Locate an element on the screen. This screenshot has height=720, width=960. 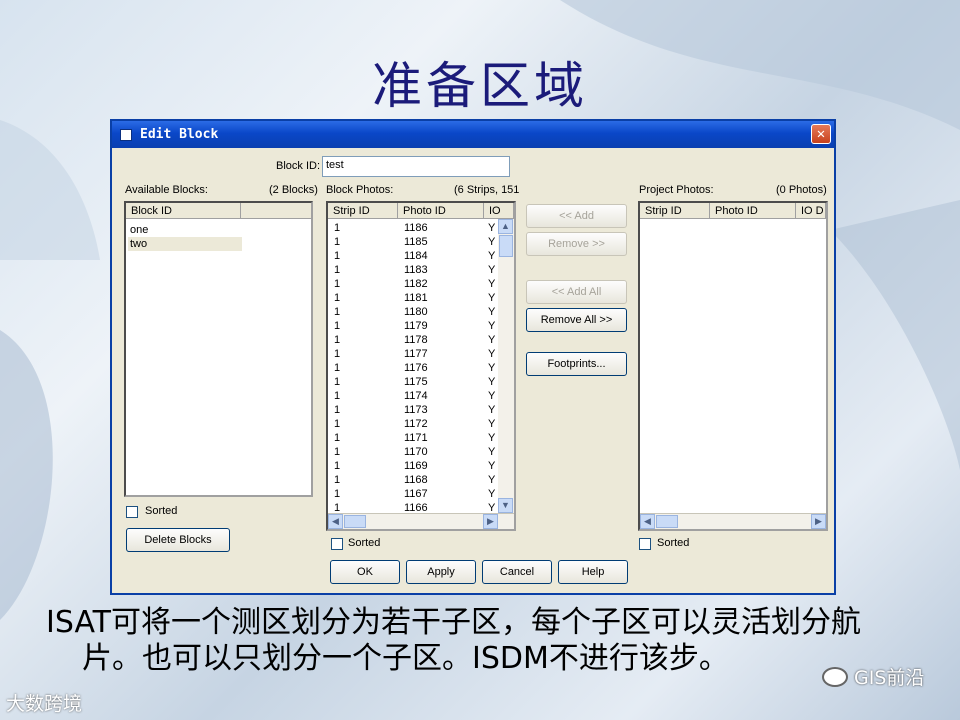
column-header-io: IO D is located at coordinates (811, 211).